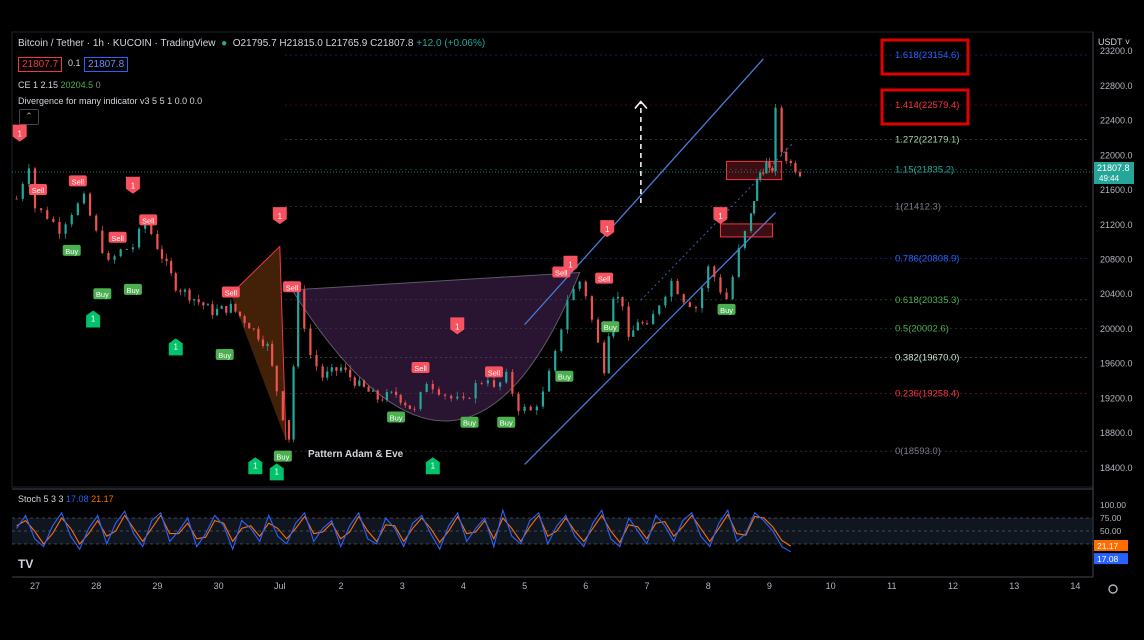  What do you see at coordinates (356, 454) in the screenshot?
I see `pattern-label: Pattern Adam & Eve` at bounding box center [356, 454].